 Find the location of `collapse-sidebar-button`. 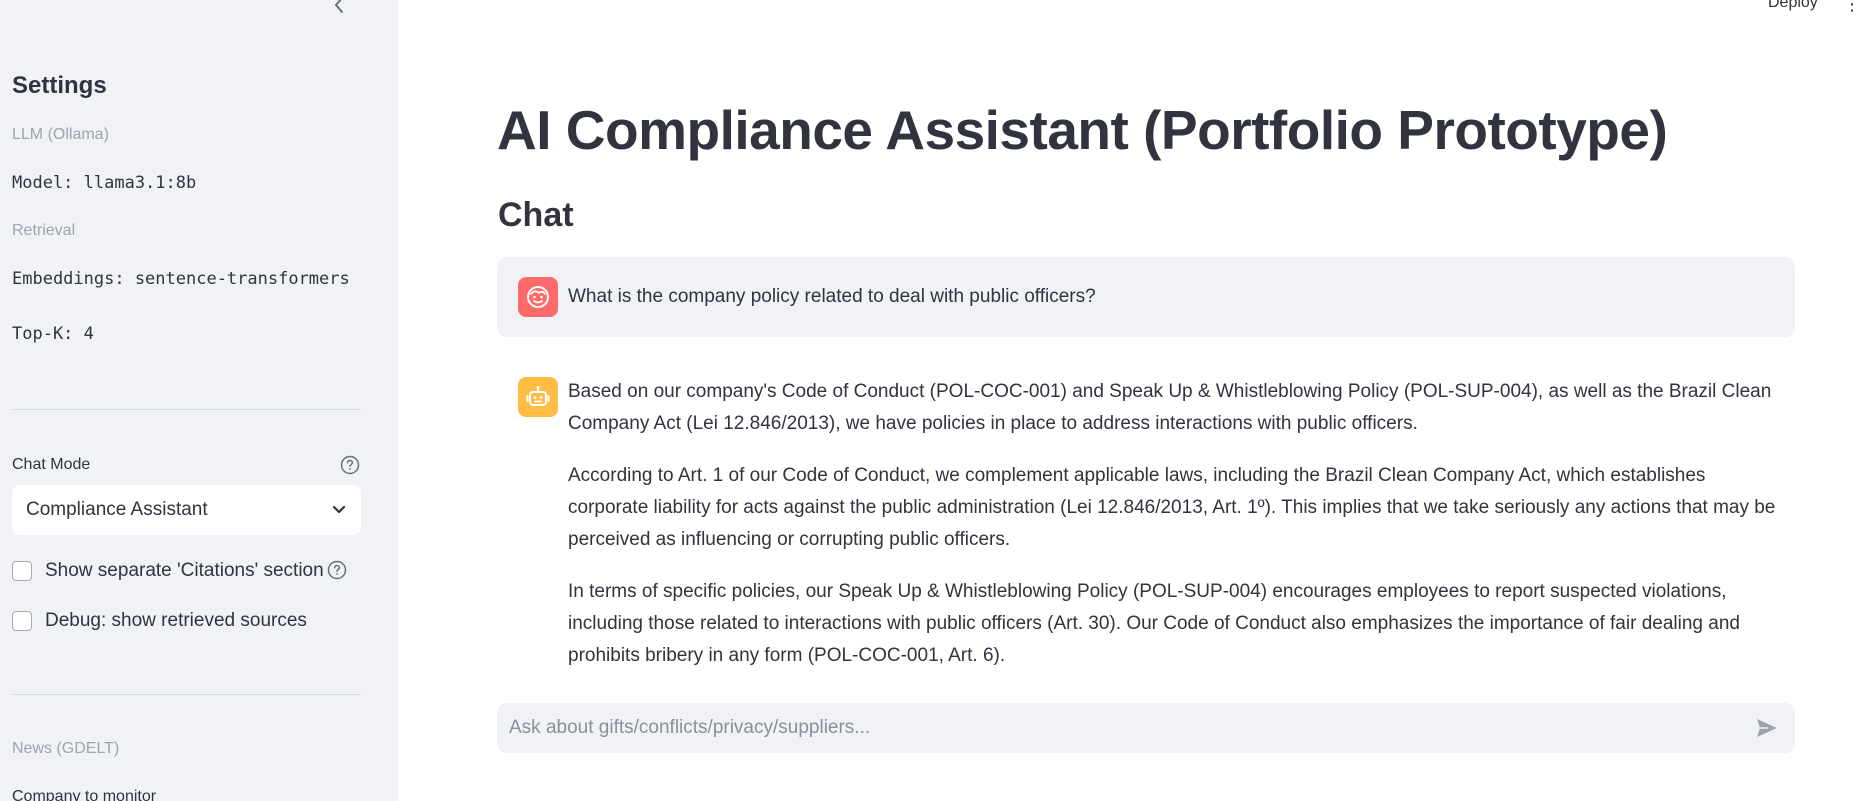

collapse-sidebar-button is located at coordinates (339, 8).